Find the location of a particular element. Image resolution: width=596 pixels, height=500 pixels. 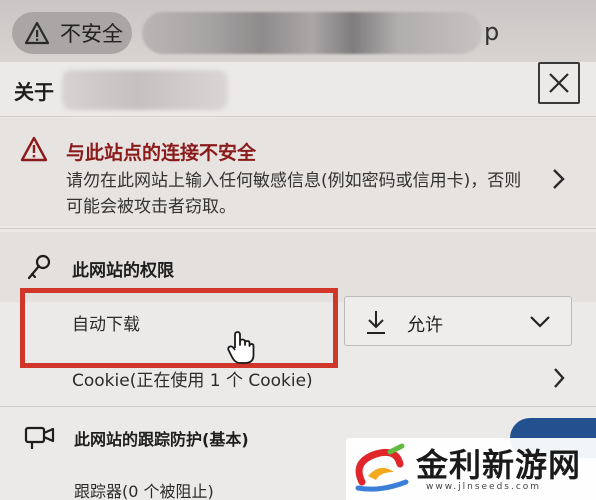

security-indicator-chip: 不安全 is located at coordinates (72, 33).